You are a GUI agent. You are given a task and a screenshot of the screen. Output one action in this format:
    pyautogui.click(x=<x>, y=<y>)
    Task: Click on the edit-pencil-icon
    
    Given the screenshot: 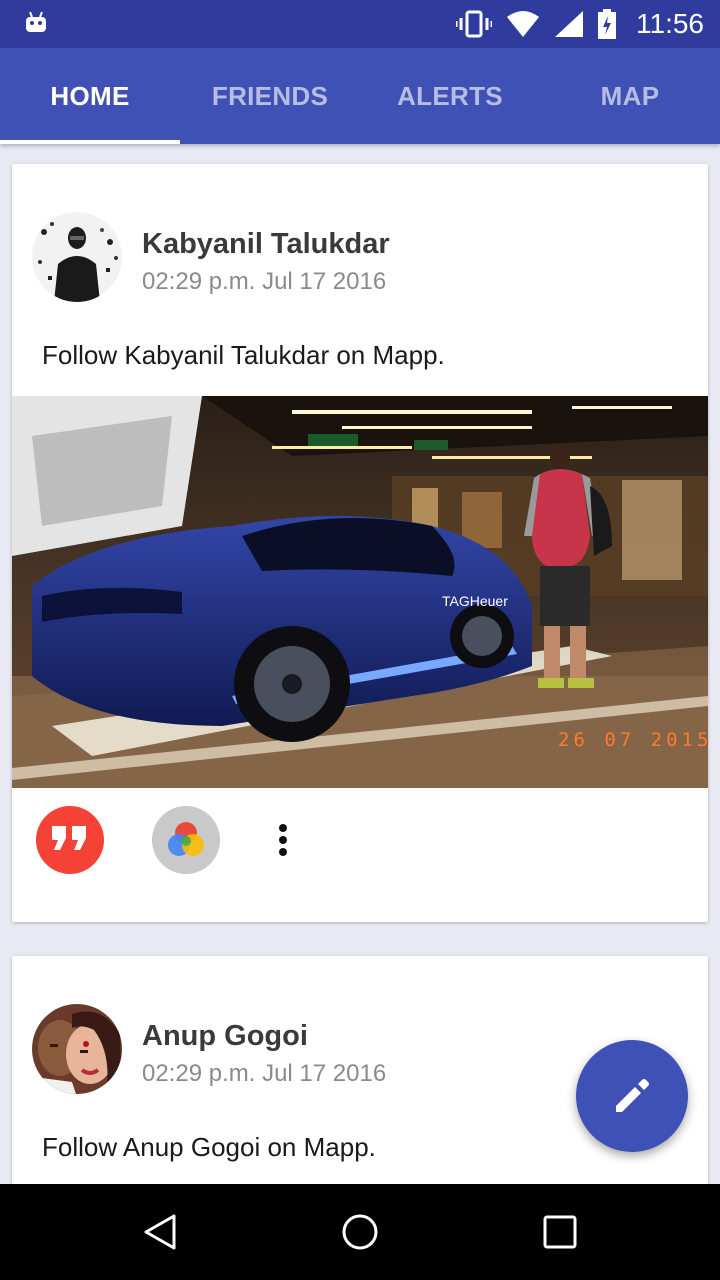 What is the action you would take?
    pyautogui.click(x=632, y=1095)
    